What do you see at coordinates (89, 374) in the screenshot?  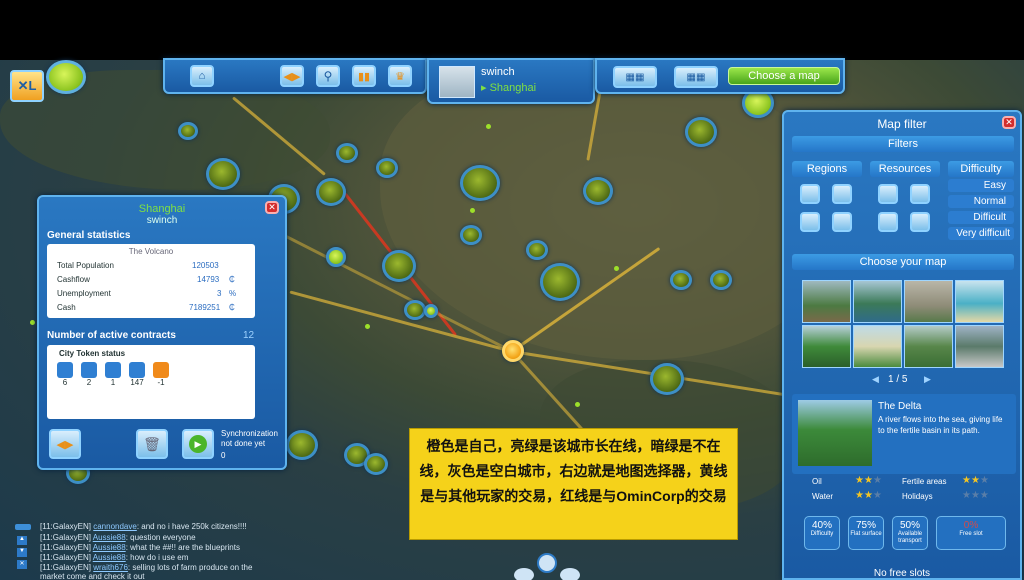 I see `token-item: 2` at bounding box center [89, 374].